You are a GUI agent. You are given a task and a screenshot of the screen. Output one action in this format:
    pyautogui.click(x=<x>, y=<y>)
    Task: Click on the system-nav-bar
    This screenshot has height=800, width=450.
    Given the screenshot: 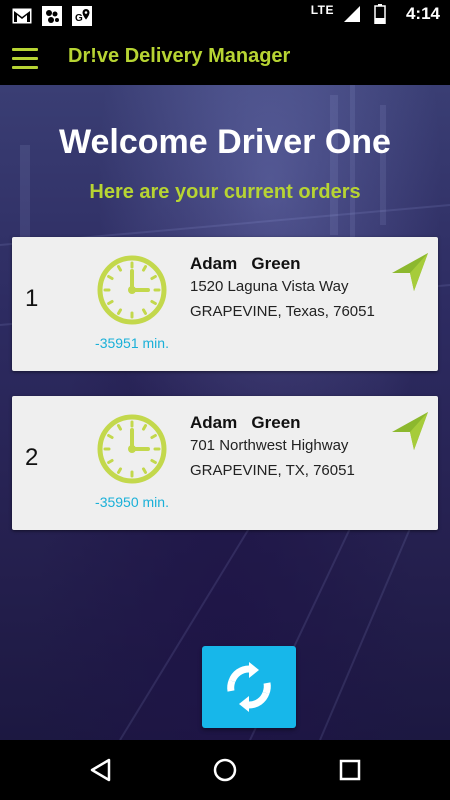 What is the action you would take?
    pyautogui.click(x=225, y=770)
    